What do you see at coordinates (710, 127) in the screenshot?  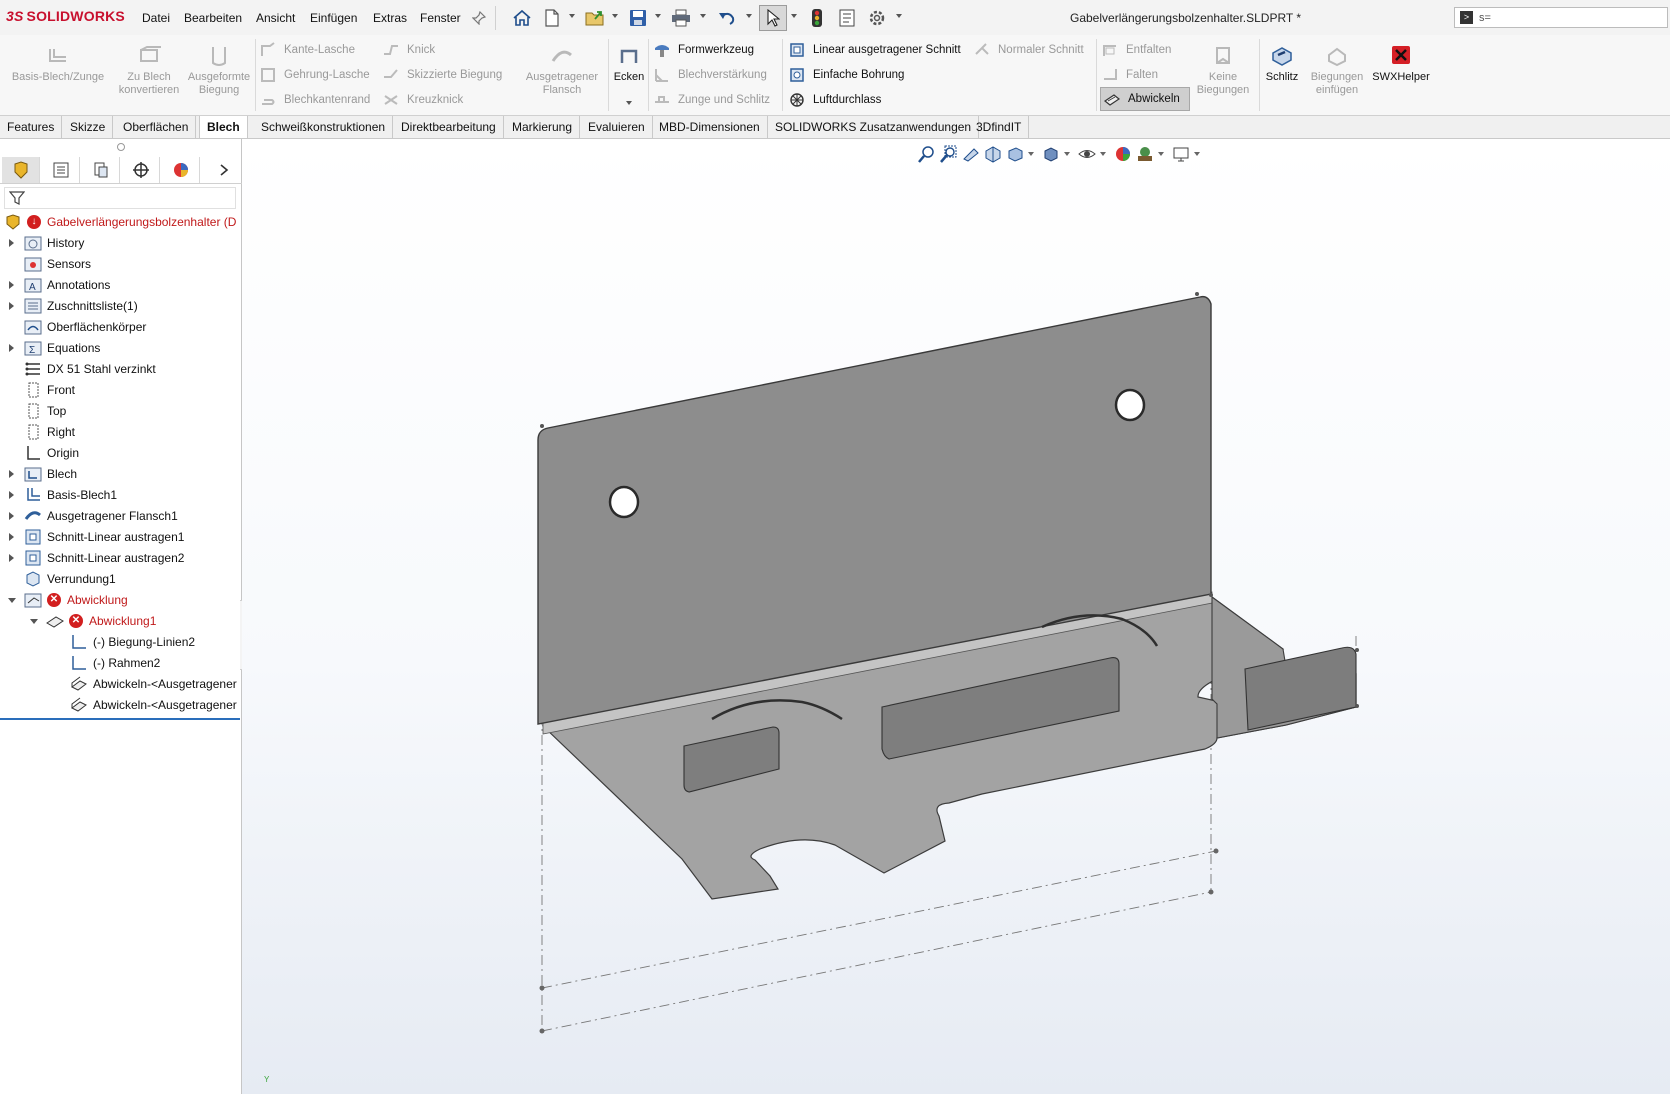 I see `tab-mbd-dimensionen: MBD-Dimensionen` at bounding box center [710, 127].